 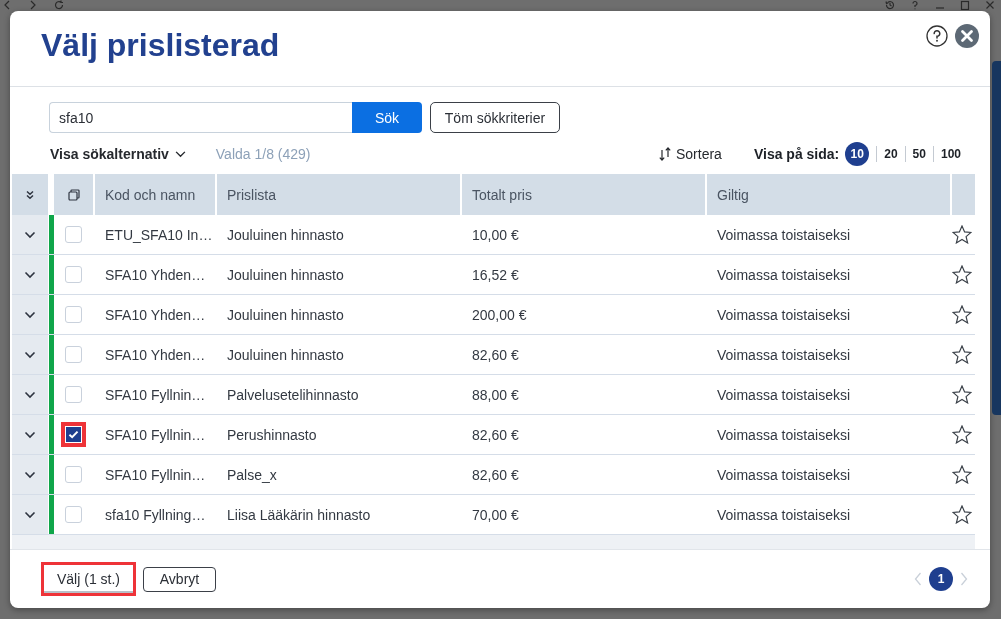 I want to click on column-header: Totalt pris, so click(x=582, y=194).